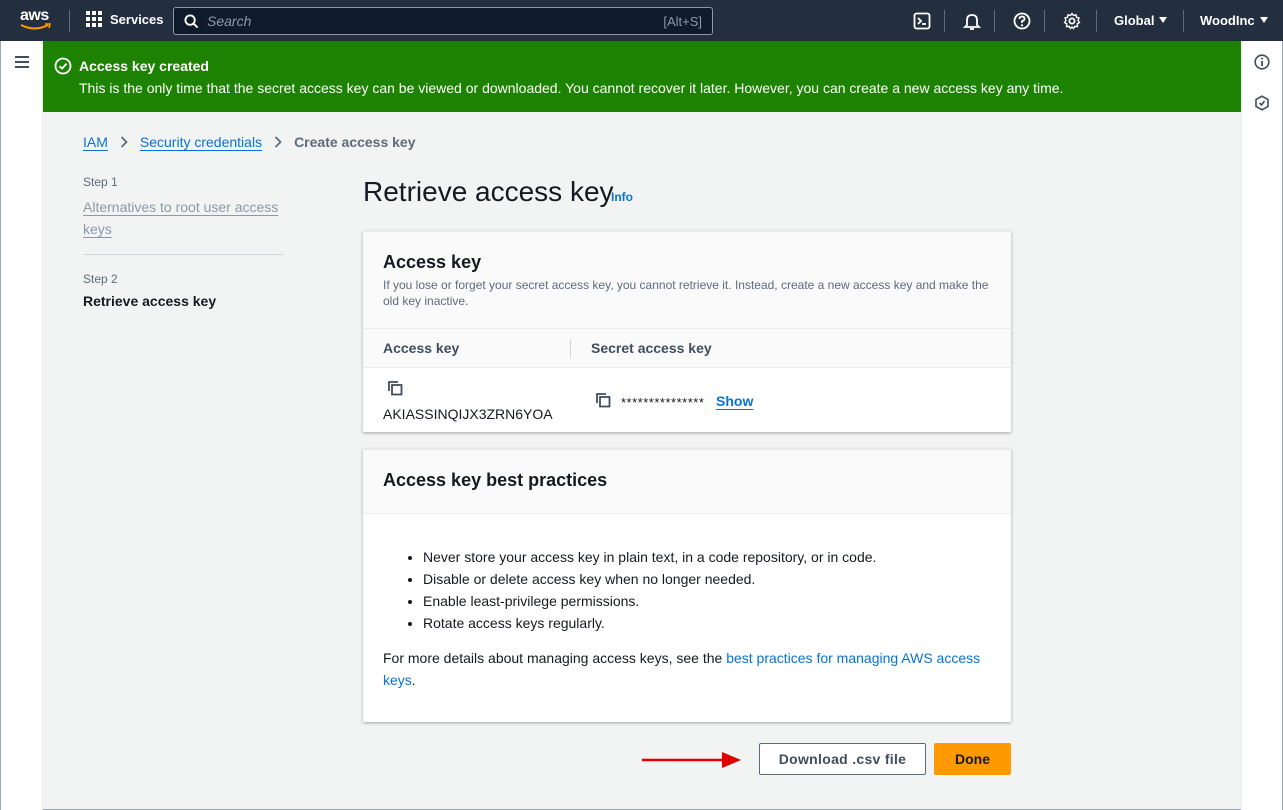  Describe the element at coordinates (443, 21) in the screenshot. I see `search-input: Search [Alt+S]` at that location.